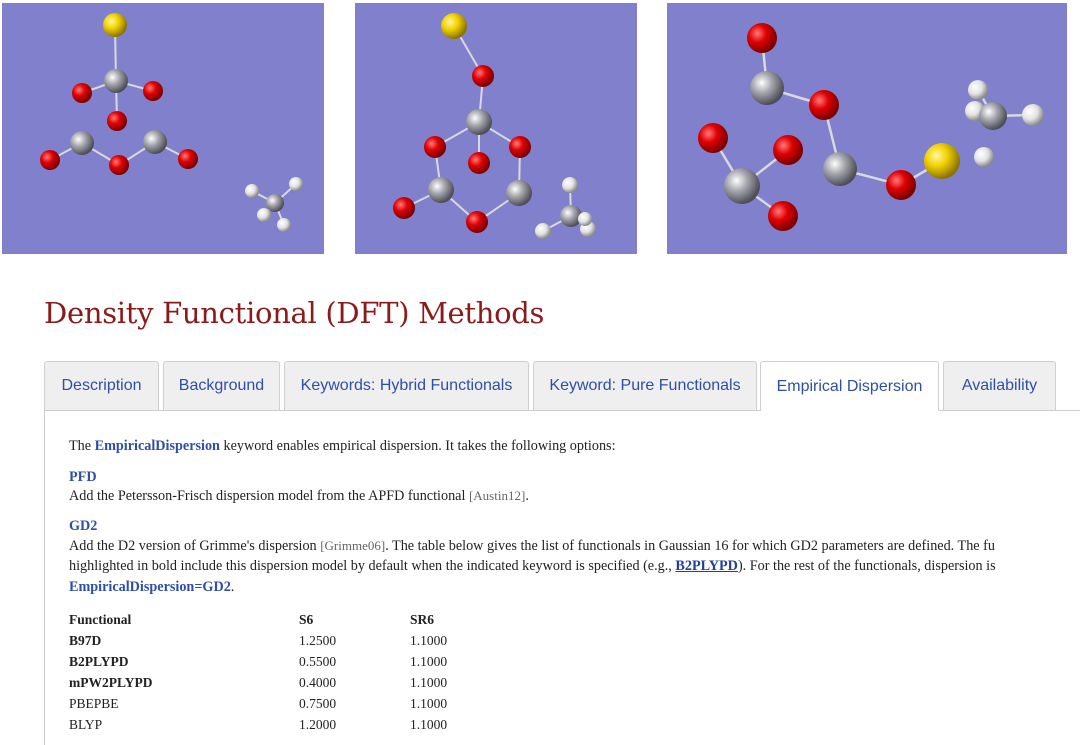 This screenshot has width=1080, height=745. I want to click on table-row: B97D 1.2500 1.1000, so click(279, 640).